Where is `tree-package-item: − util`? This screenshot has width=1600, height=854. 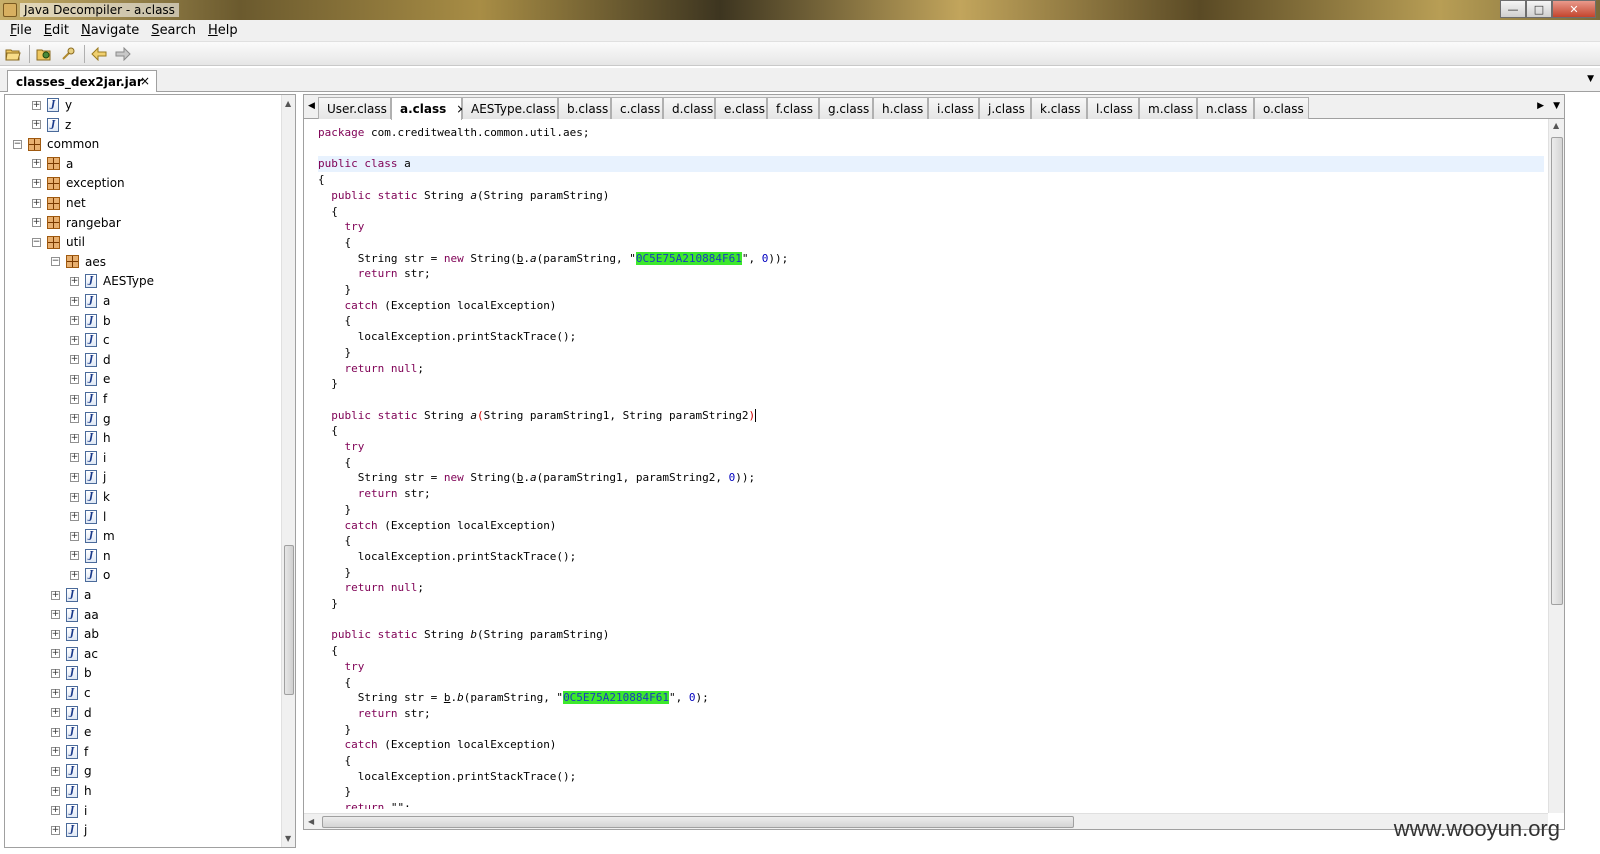 tree-package-item: − util is located at coordinates (58, 242).